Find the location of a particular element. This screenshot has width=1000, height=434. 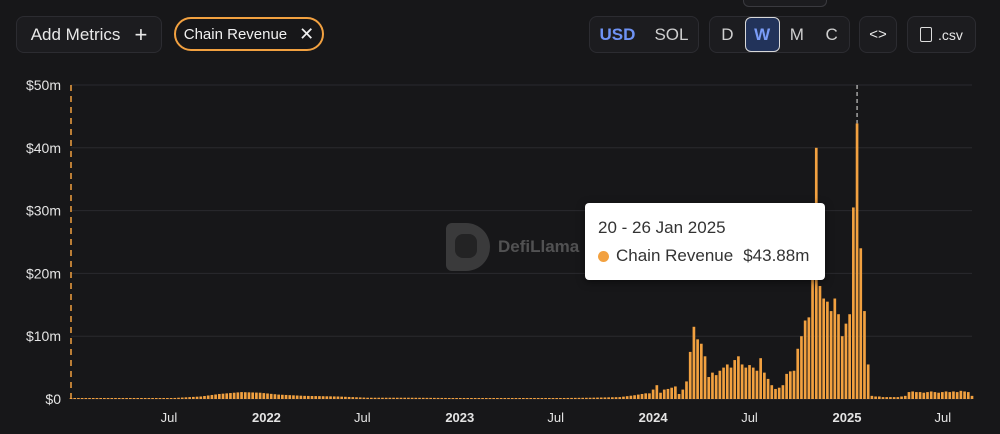

watermark-text: DefiLlama is located at coordinates (539, 246).